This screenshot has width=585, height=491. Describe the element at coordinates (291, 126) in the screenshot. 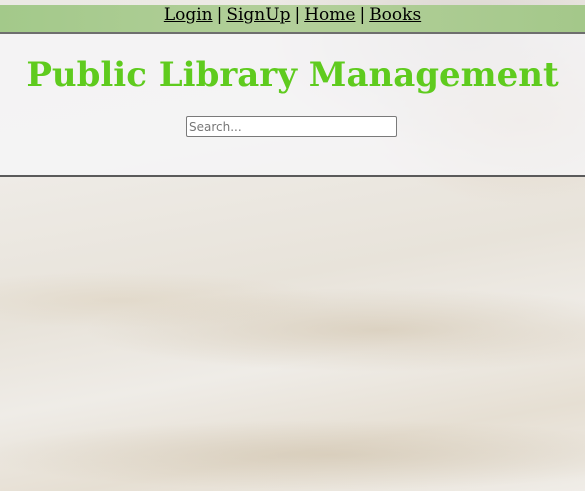

I see `search-input` at that location.